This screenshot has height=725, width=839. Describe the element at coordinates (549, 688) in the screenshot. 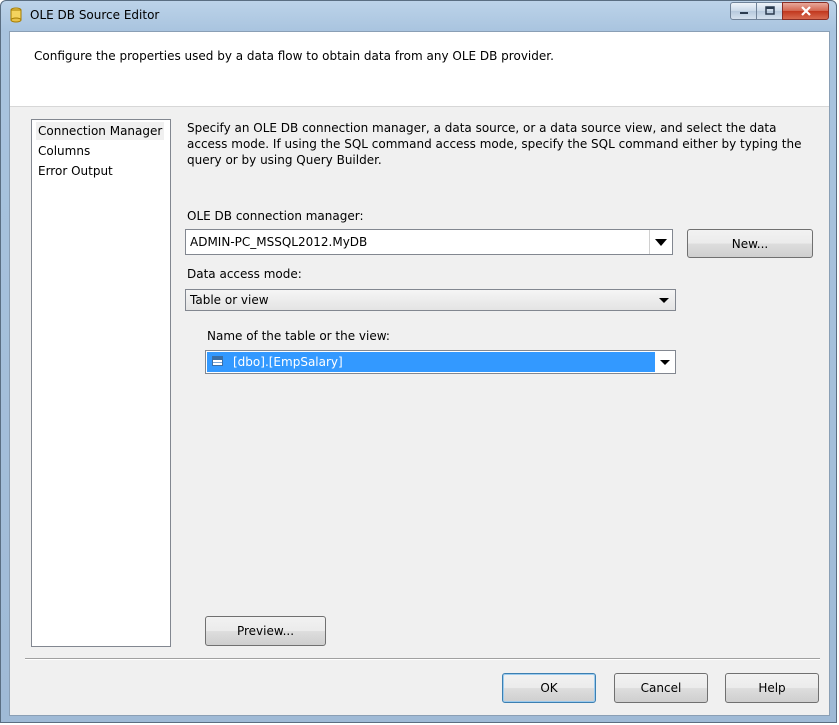

I see `ok-button: OK` at that location.